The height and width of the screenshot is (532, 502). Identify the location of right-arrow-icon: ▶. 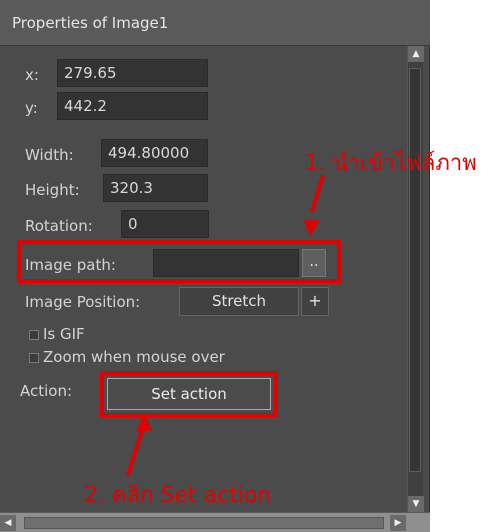
(398, 523).